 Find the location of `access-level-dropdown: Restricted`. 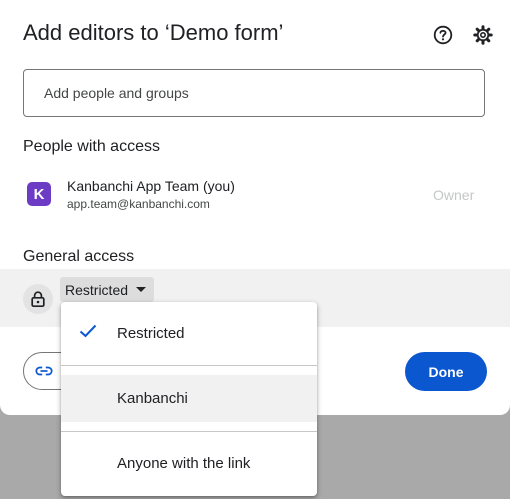

access-level-dropdown: Restricted is located at coordinates (107, 289).